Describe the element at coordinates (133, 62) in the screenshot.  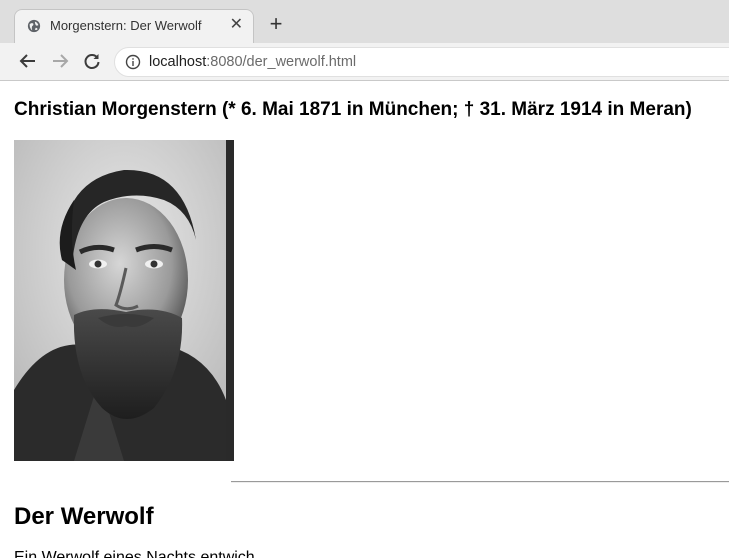
I see `info-icon` at that location.